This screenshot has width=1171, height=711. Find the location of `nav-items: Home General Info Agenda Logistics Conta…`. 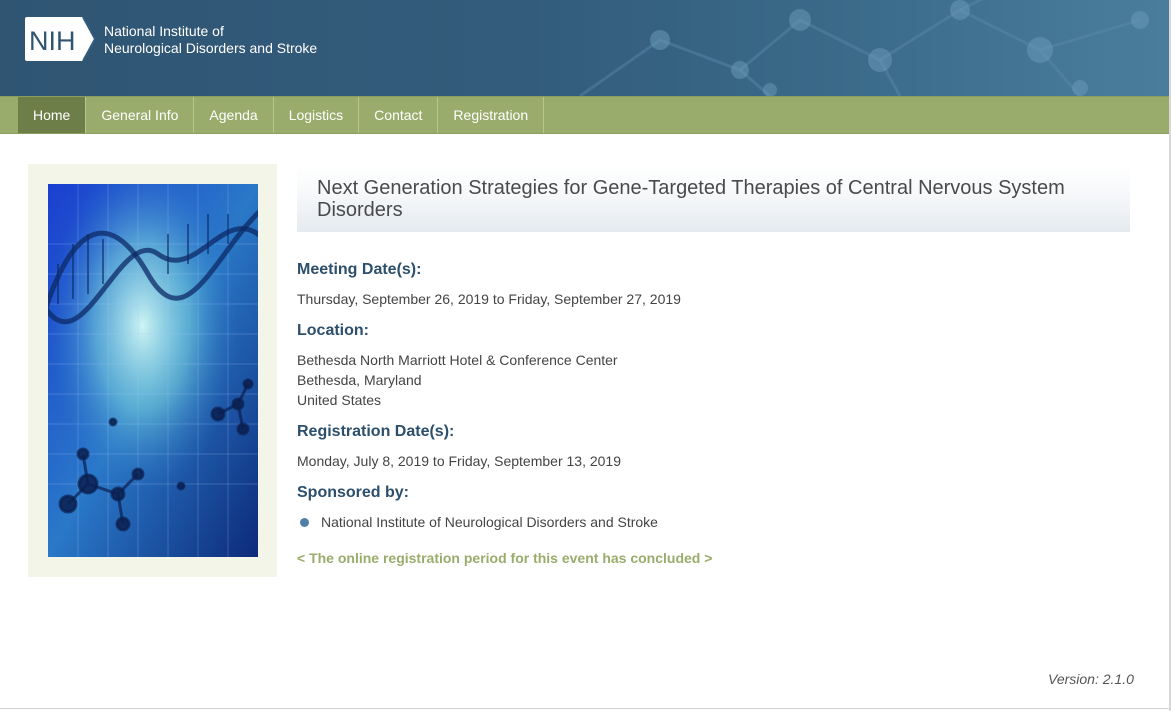

nav-items: Home General Info Agenda Logistics Conta… is located at coordinates (281, 115).